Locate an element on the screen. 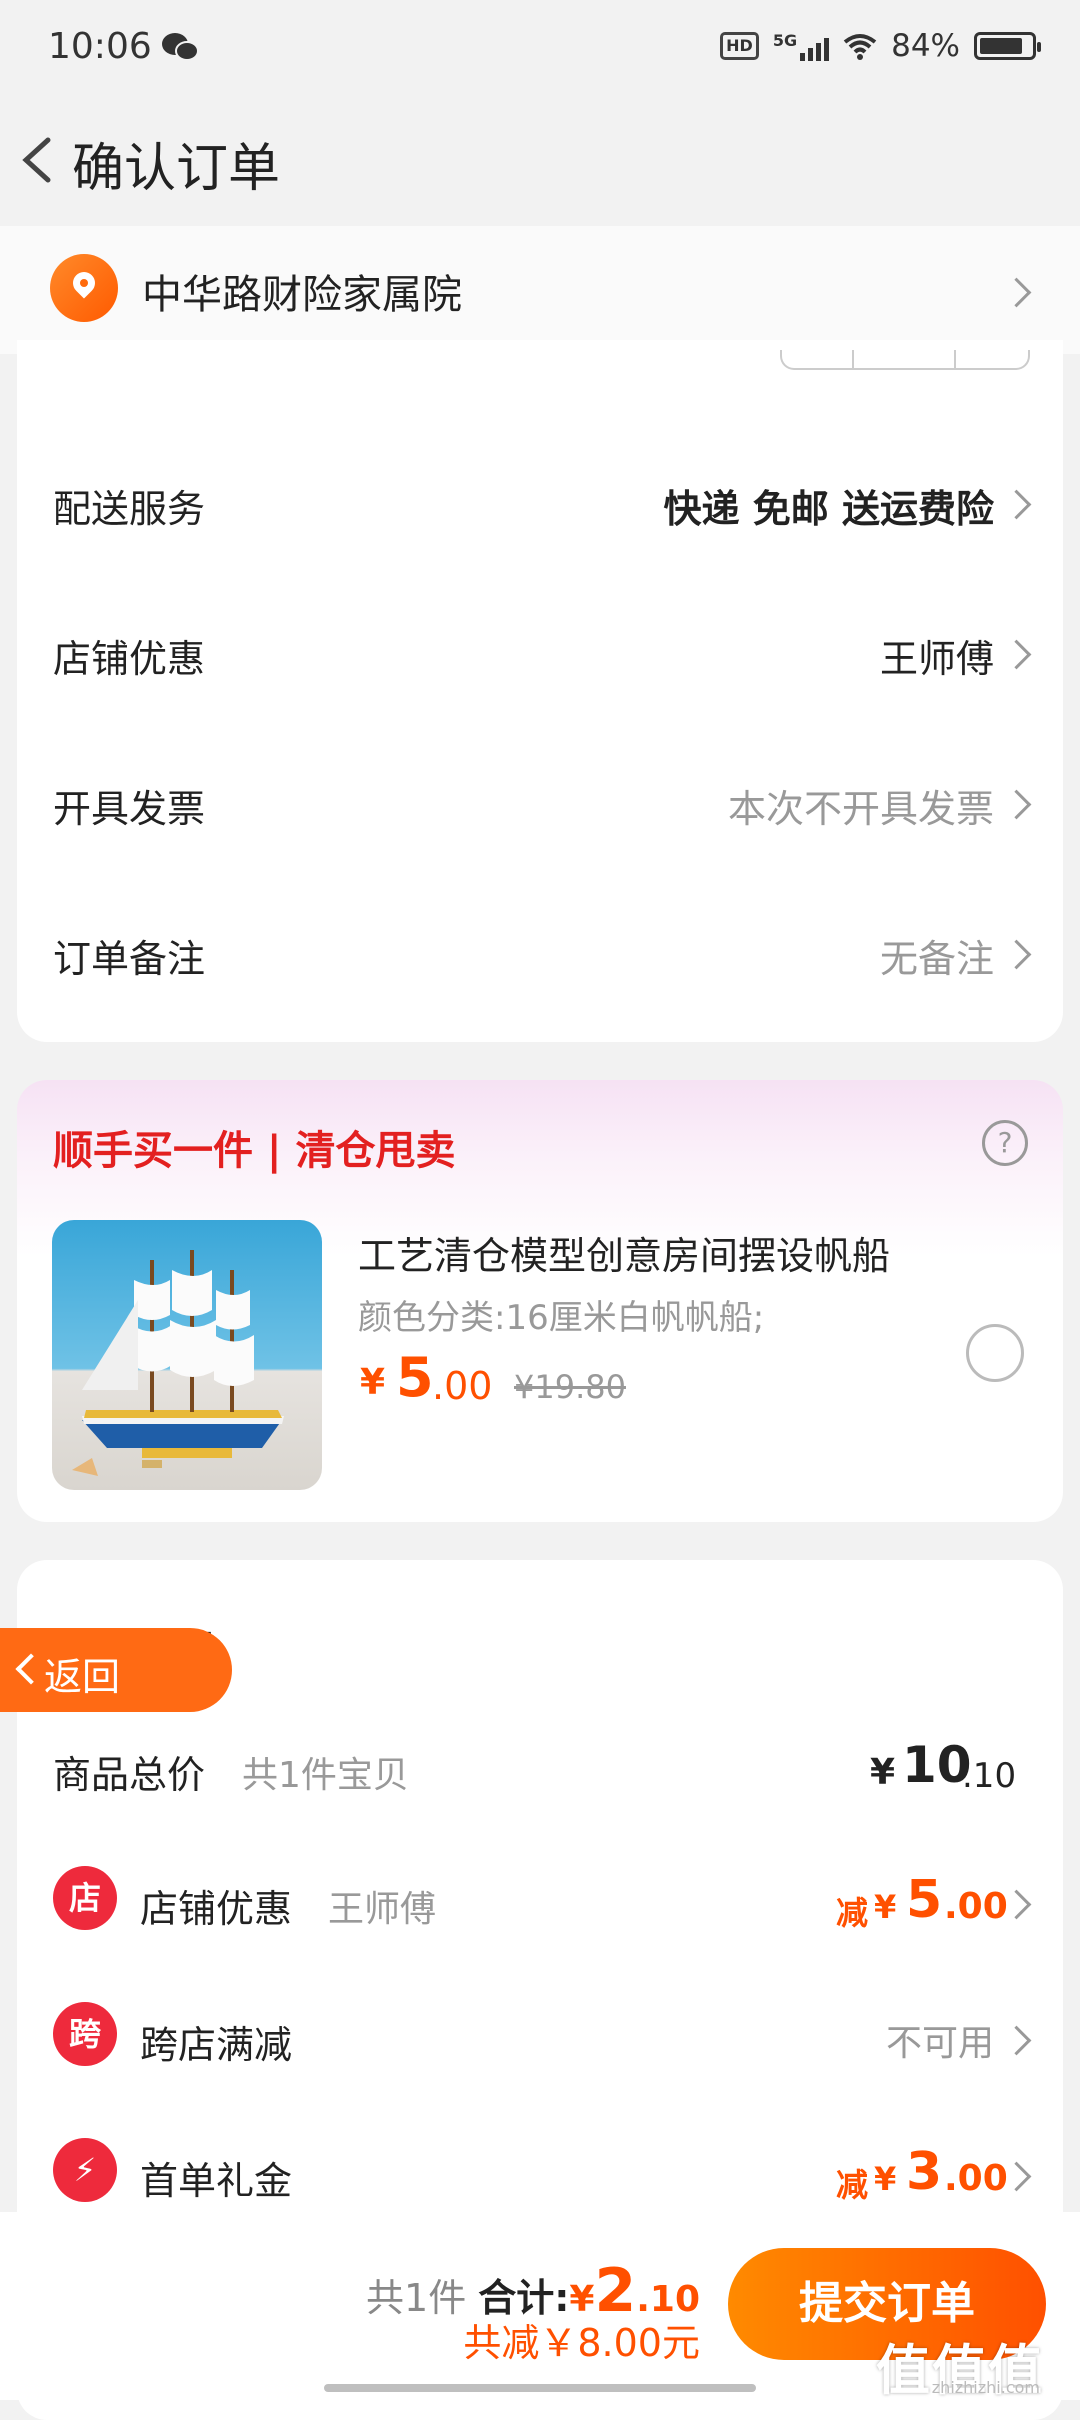 Image resolution: width=1080 pixels, height=2420 pixels. remark-label: 订单备注 is located at coordinates (129, 959).